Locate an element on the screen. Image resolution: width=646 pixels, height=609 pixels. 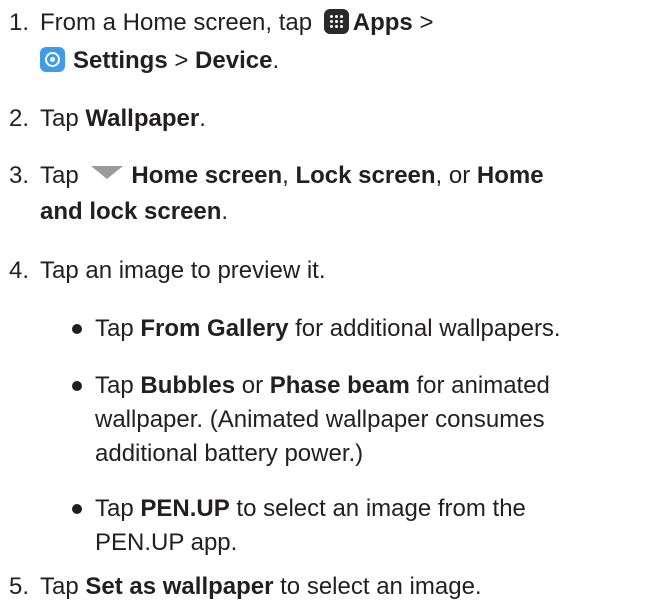
dropdown-triangle-icon is located at coordinates (107, 172).